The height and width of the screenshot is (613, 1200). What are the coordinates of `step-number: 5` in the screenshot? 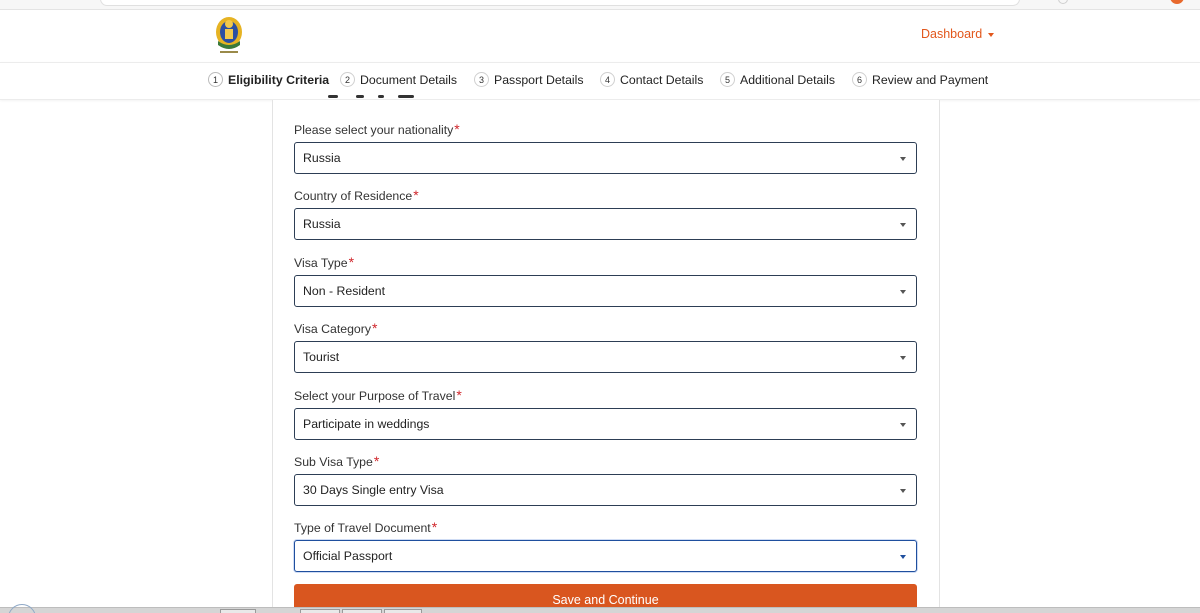 It's located at (727, 79).